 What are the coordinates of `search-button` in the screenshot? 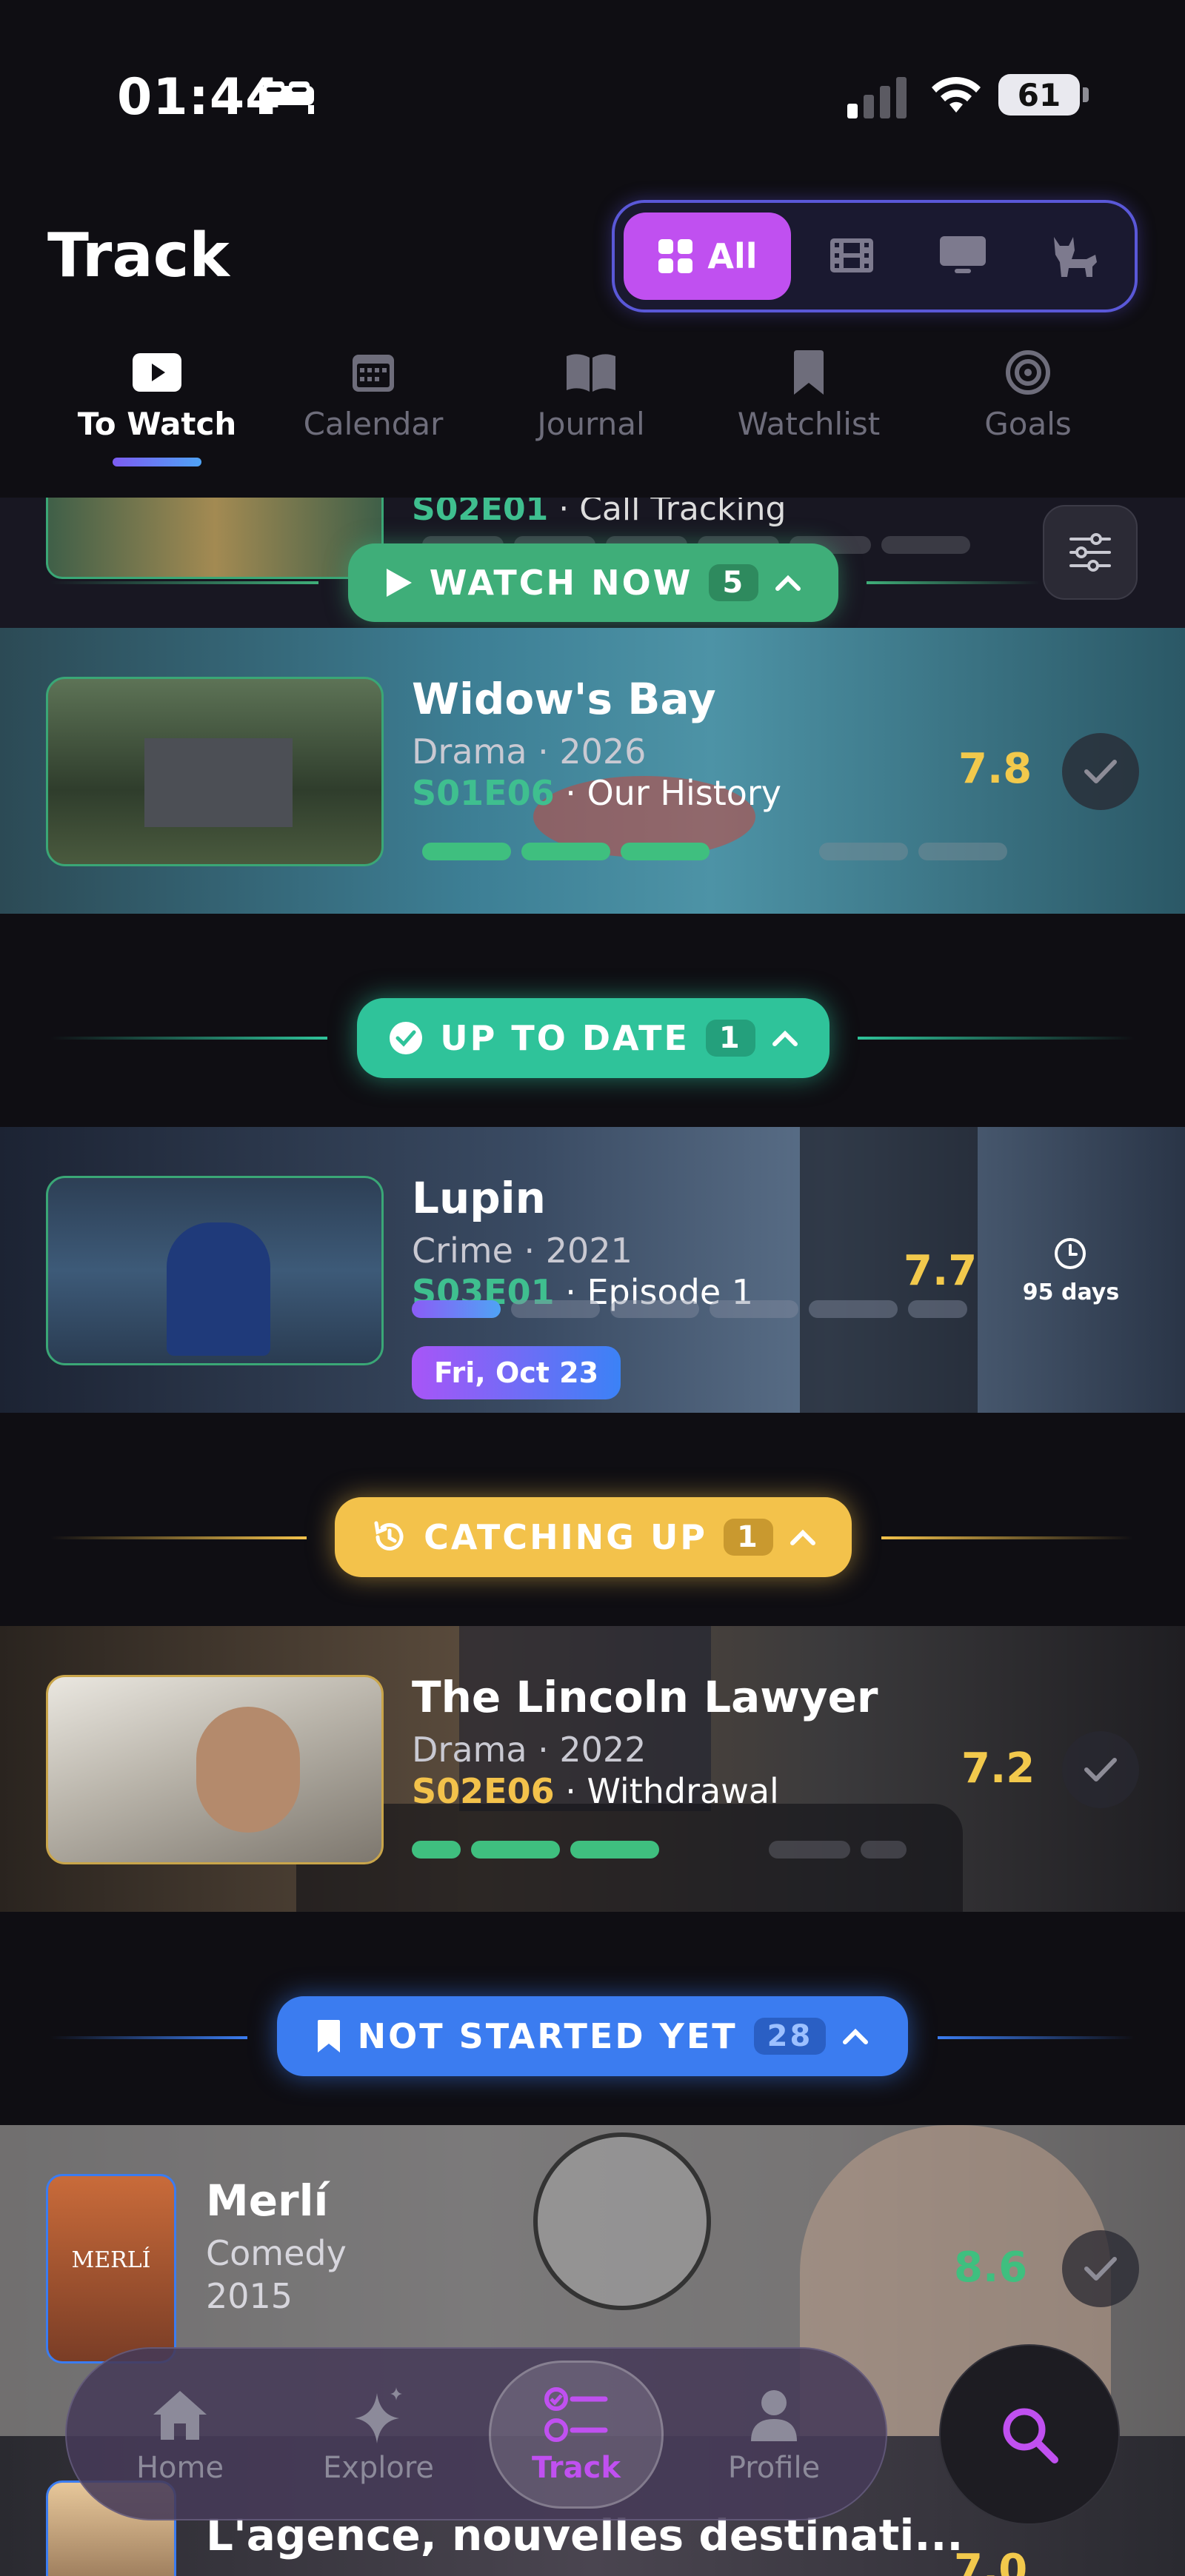 It's located at (1029, 2434).